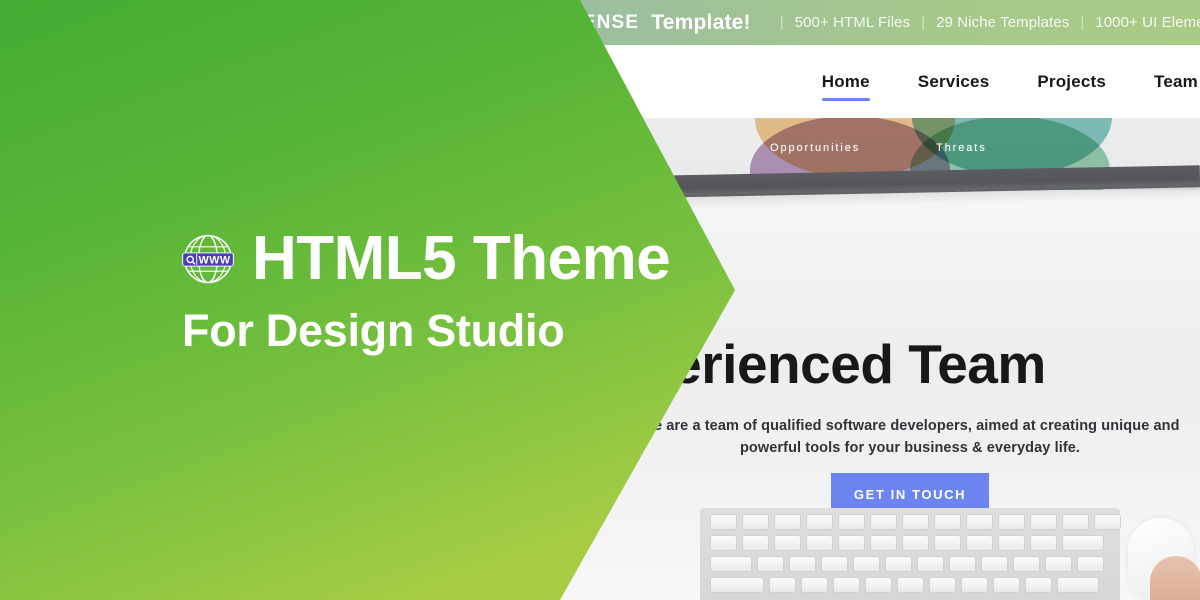 The width and height of the screenshot is (1200, 600). Describe the element at coordinates (1175, 578) in the screenshot. I see `hand-photo` at that location.